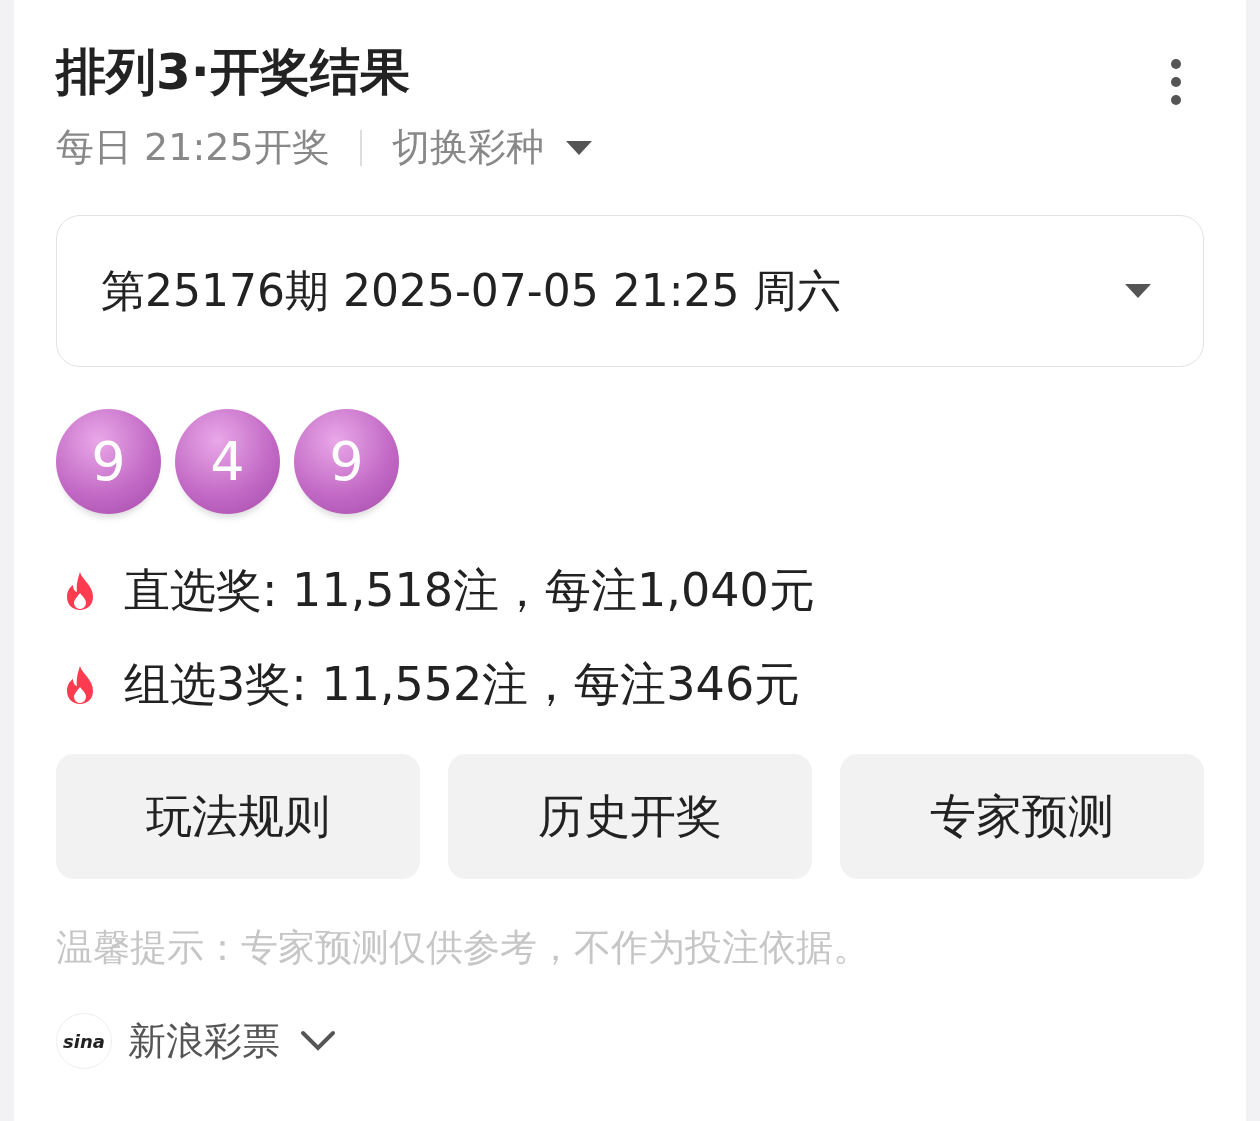 Image resolution: width=1260 pixels, height=1121 pixels. Describe the element at coordinates (1022, 816) in the screenshot. I see `action-button: 专家预测` at that location.